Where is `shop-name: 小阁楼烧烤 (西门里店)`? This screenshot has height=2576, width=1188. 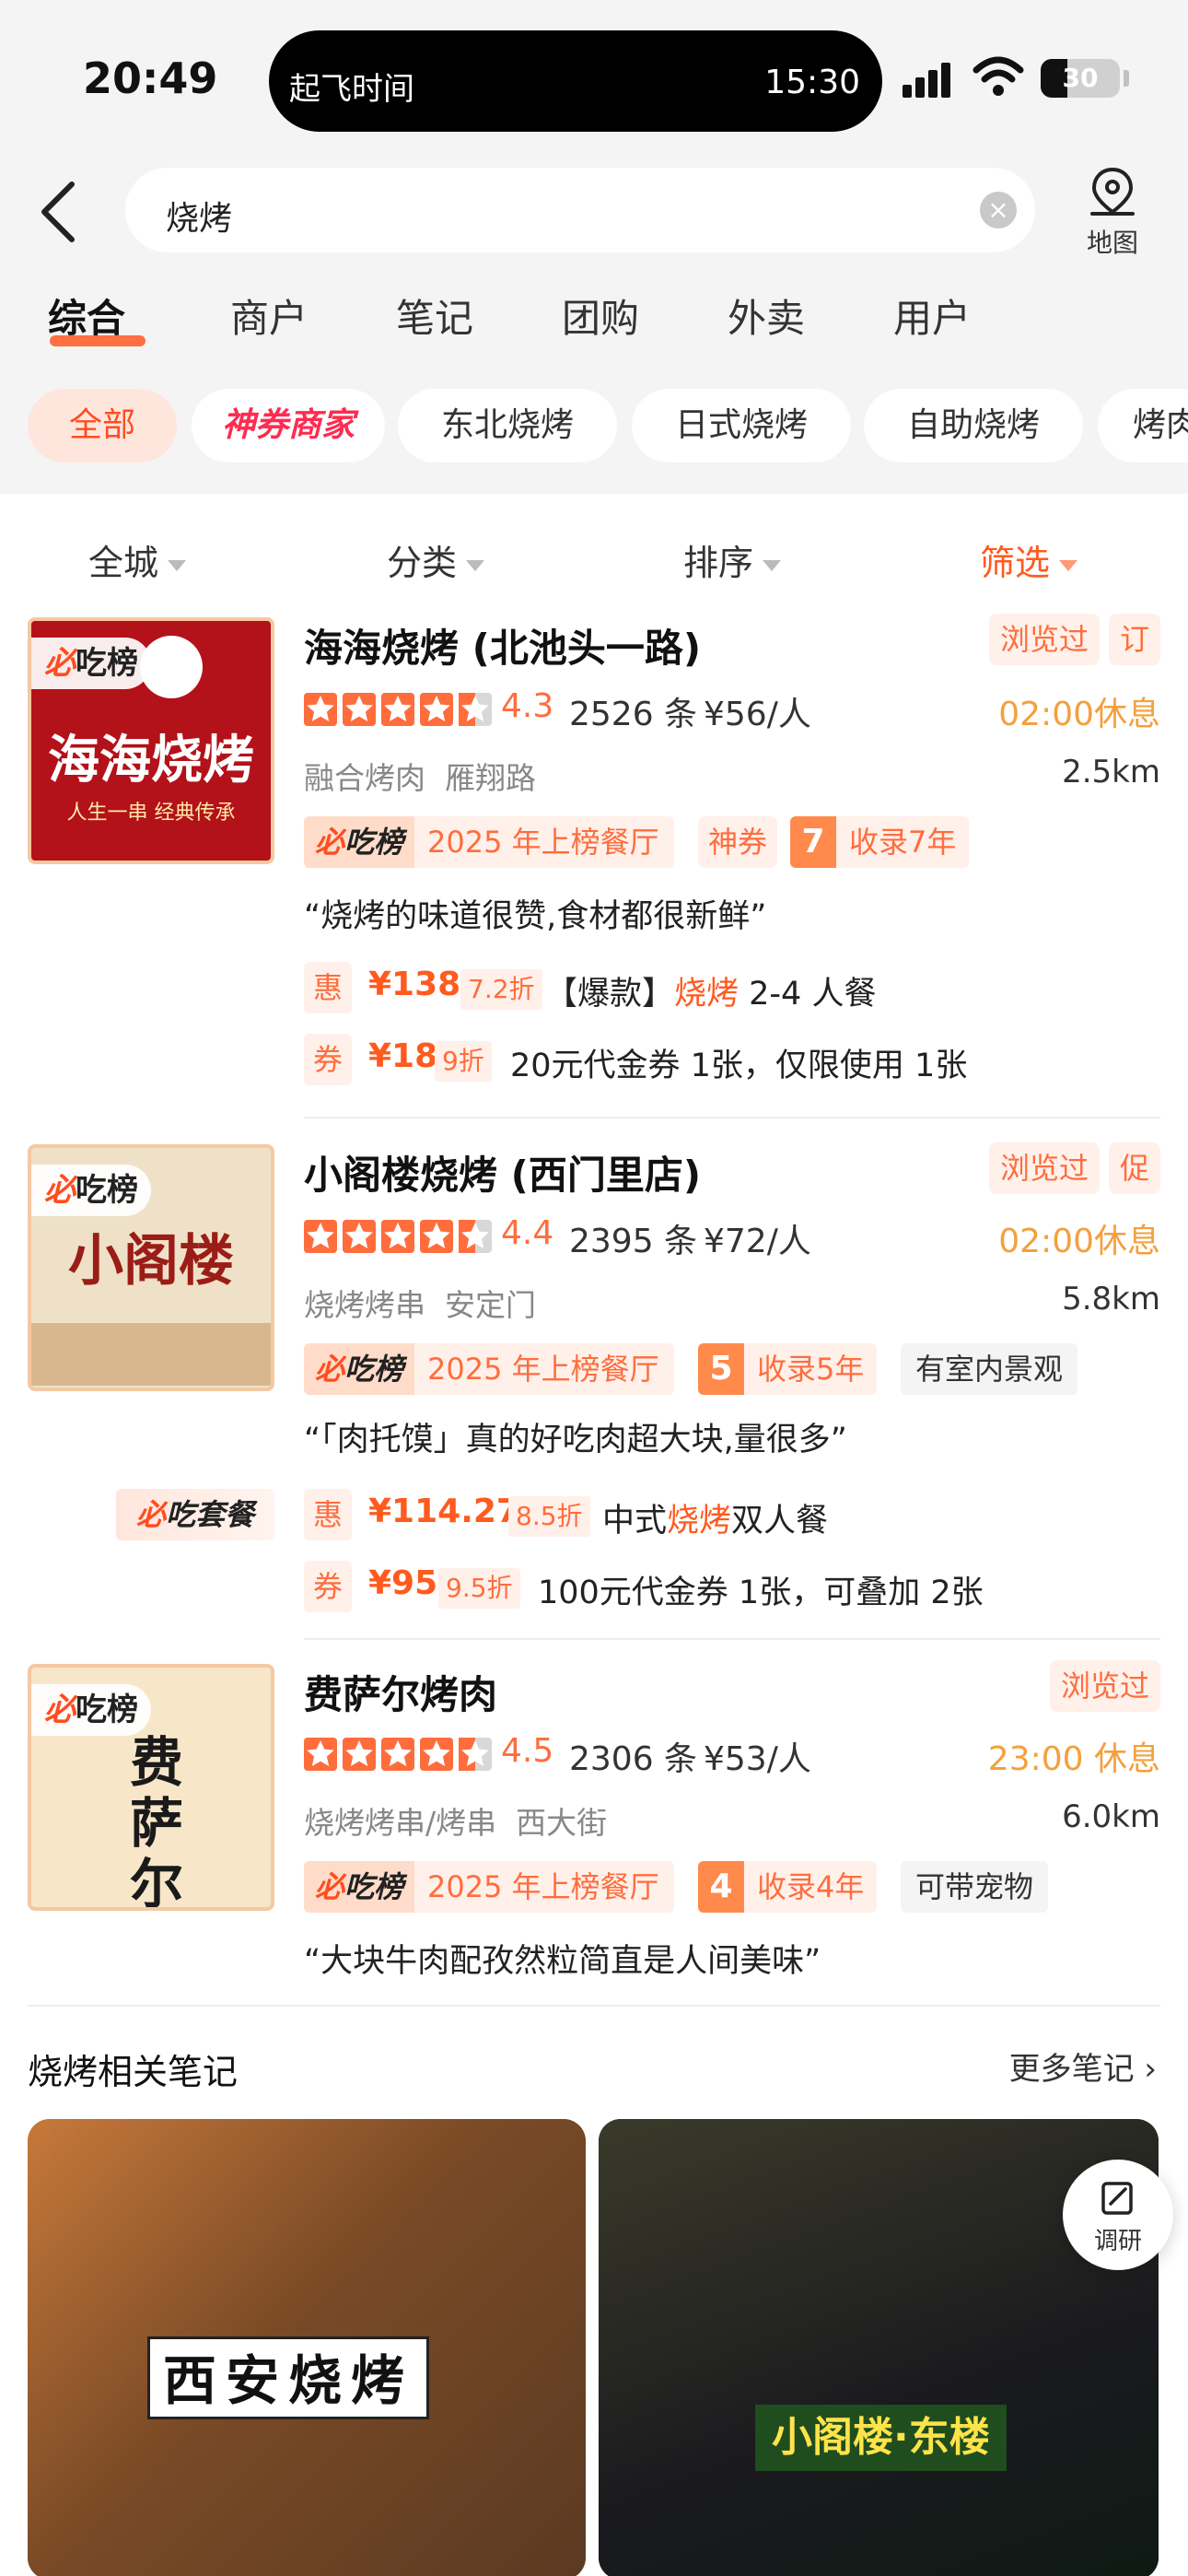
shop-name: 小阁楼烧烤 (西门里店) is located at coordinates (502, 1172).